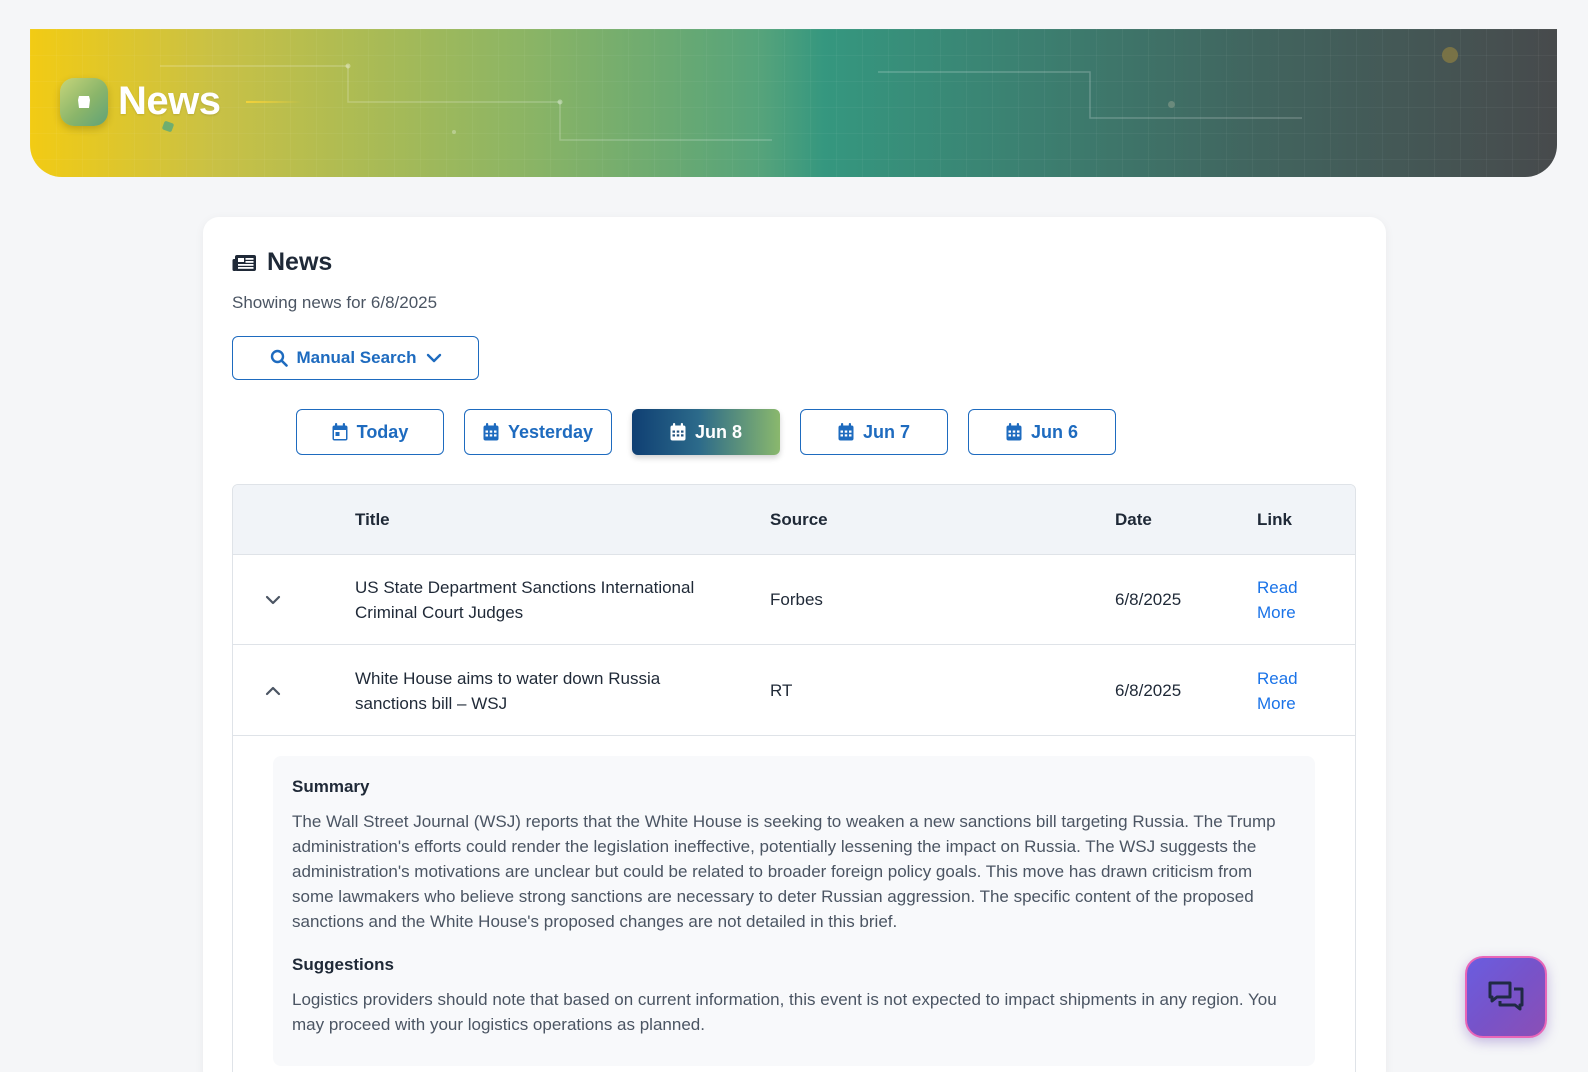  I want to click on column-header-title: Title, so click(372, 520).